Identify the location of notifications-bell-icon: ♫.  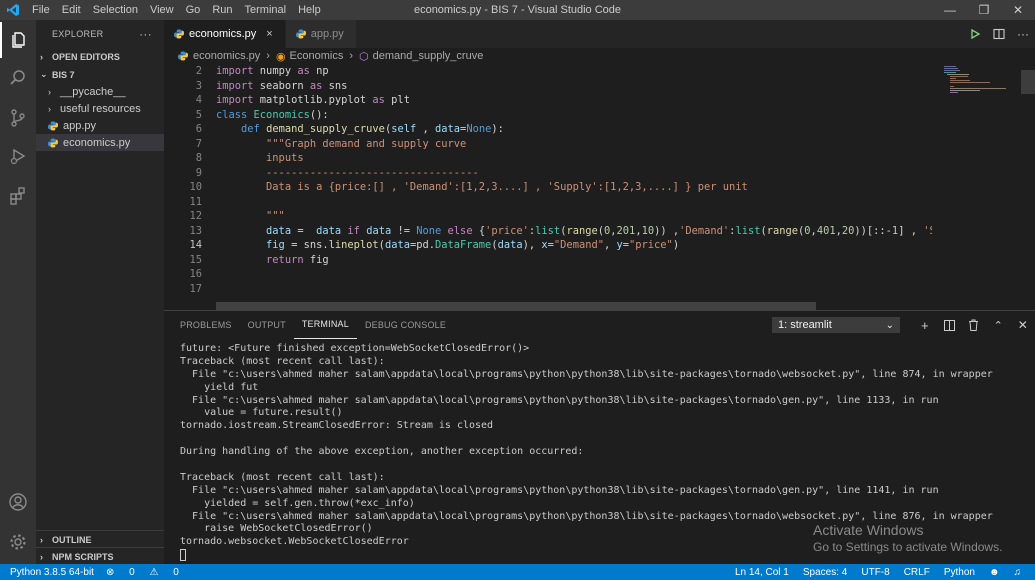
(1018, 572).